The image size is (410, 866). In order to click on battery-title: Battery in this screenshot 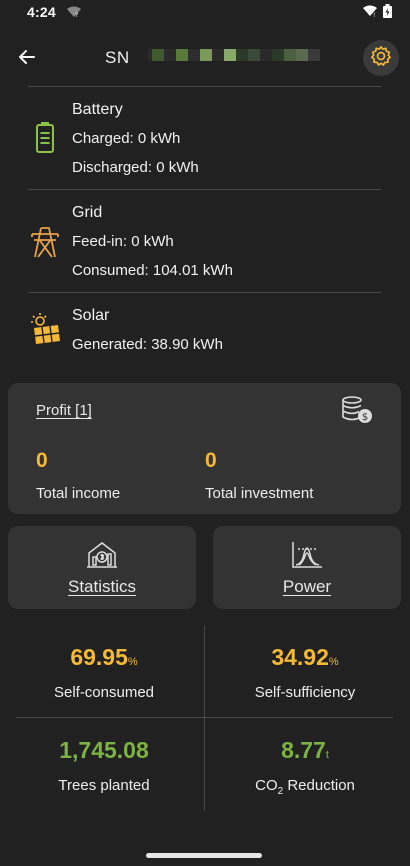, I will do `click(97, 109)`.